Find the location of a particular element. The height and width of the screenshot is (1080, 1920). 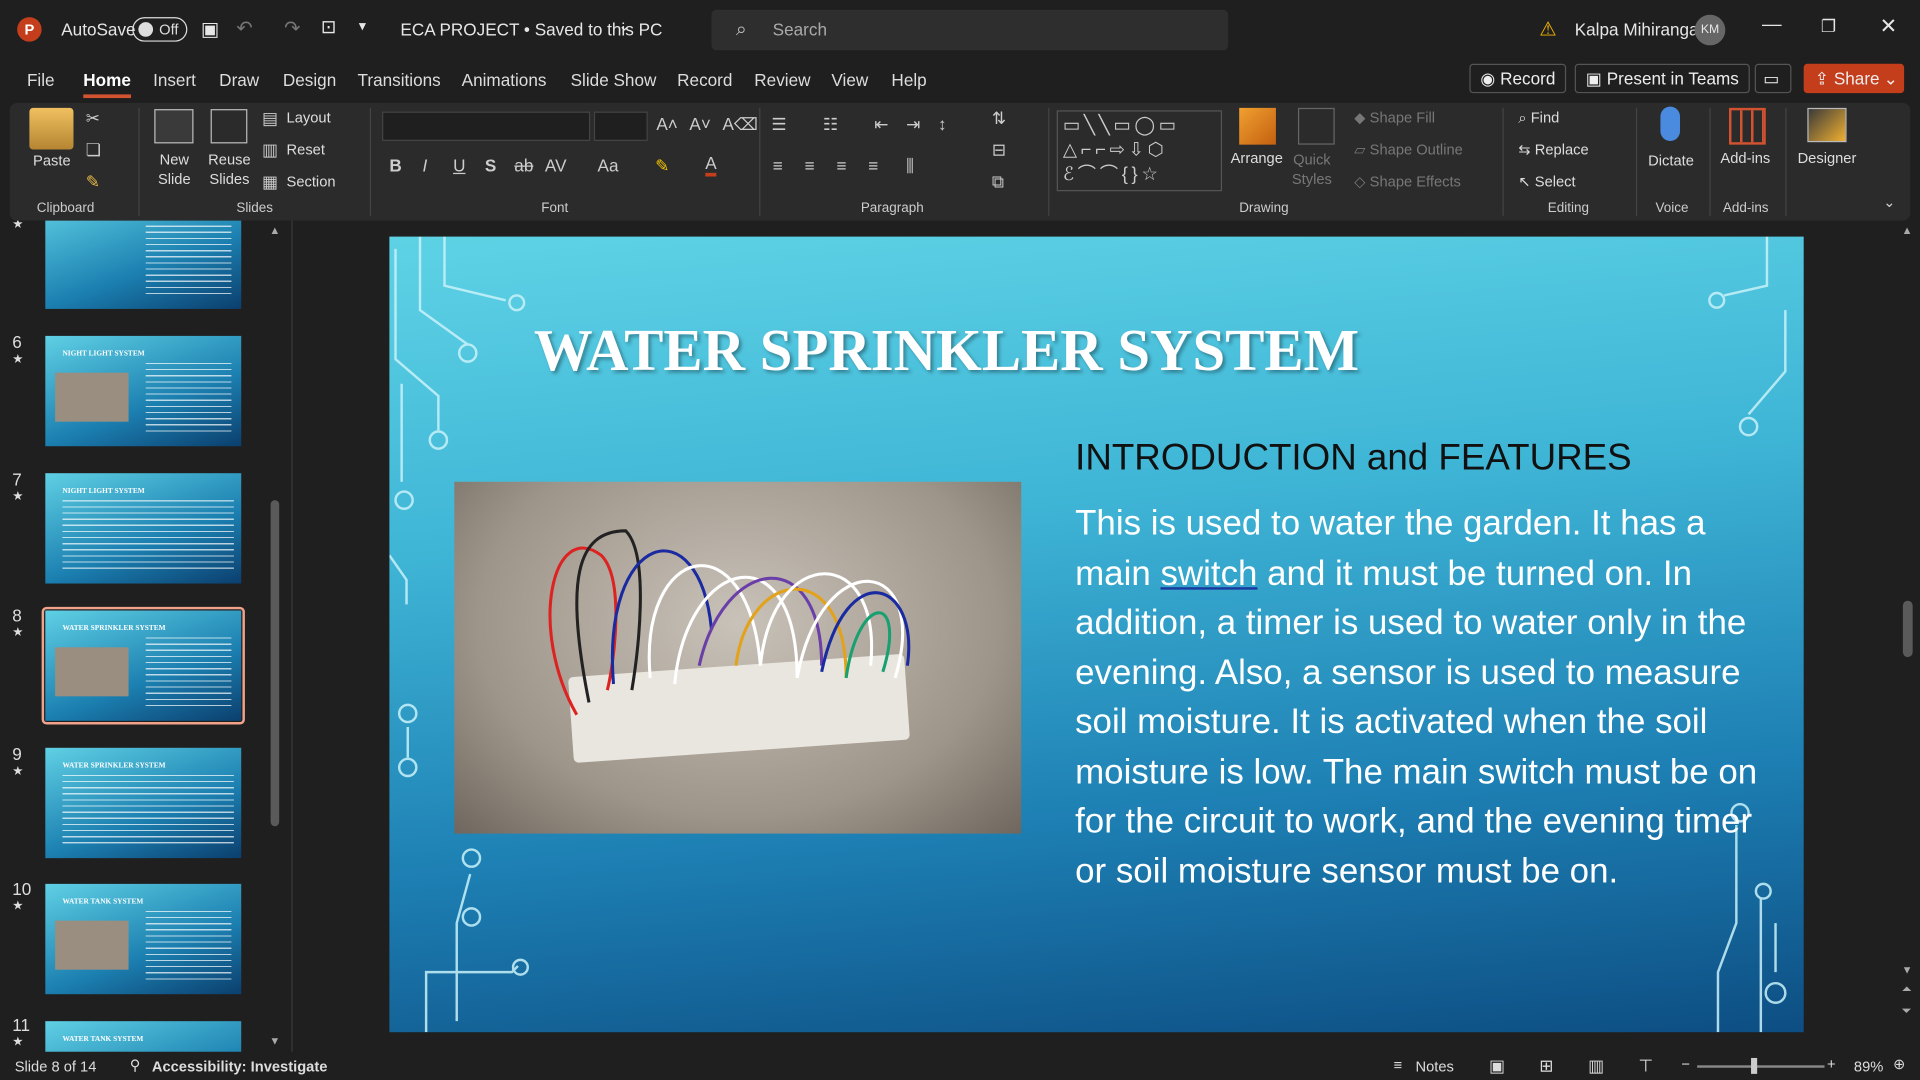

arrange-icon is located at coordinates (1257, 126).